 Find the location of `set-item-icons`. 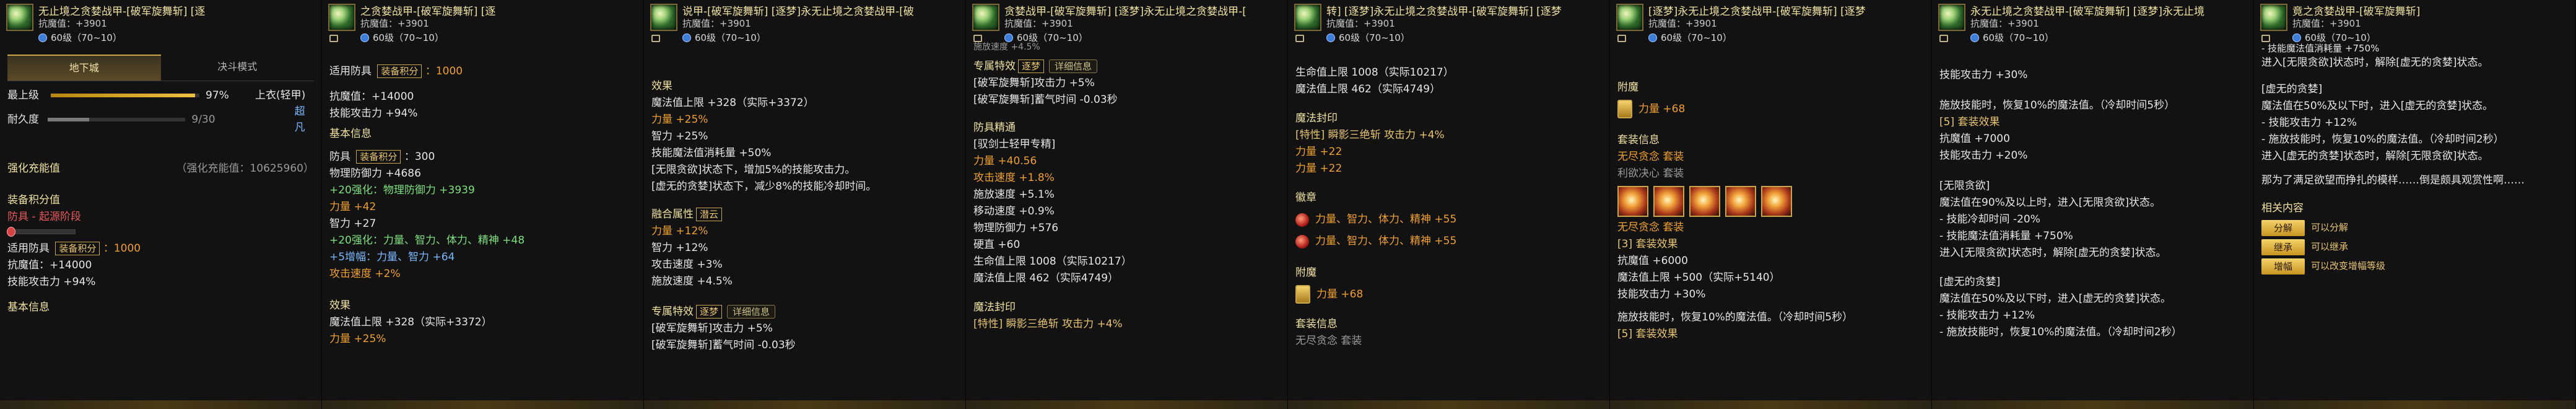

set-item-icons is located at coordinates (1770, 202).